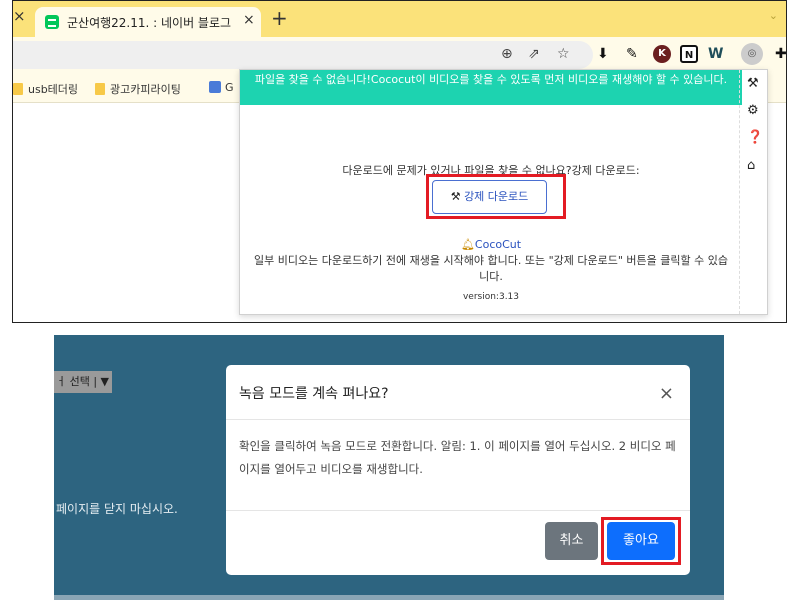 The width and height of the screenshot is (800, 600). Describe the element at coordinates (662, 54) in the screenshot. I see `k-ext-icon: K` at that location.